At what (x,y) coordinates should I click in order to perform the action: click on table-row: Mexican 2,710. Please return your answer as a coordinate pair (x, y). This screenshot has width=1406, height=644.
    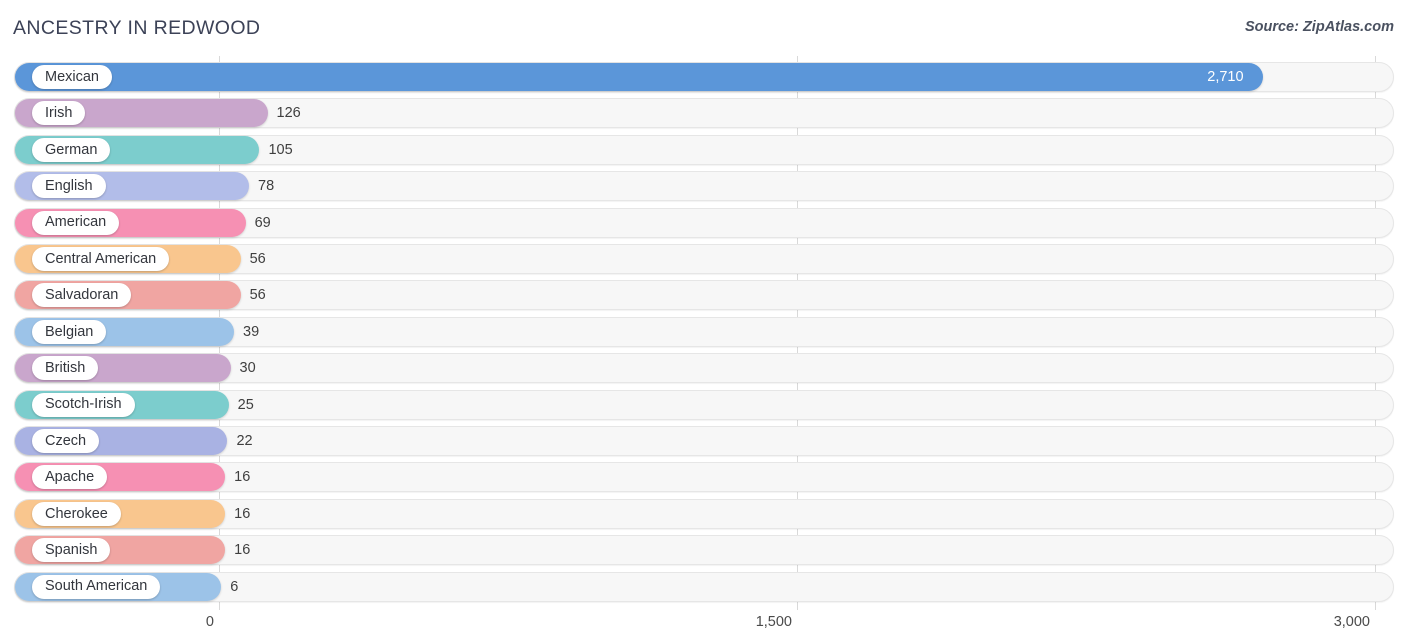
    Looking at the image, I should click on (703, 77).